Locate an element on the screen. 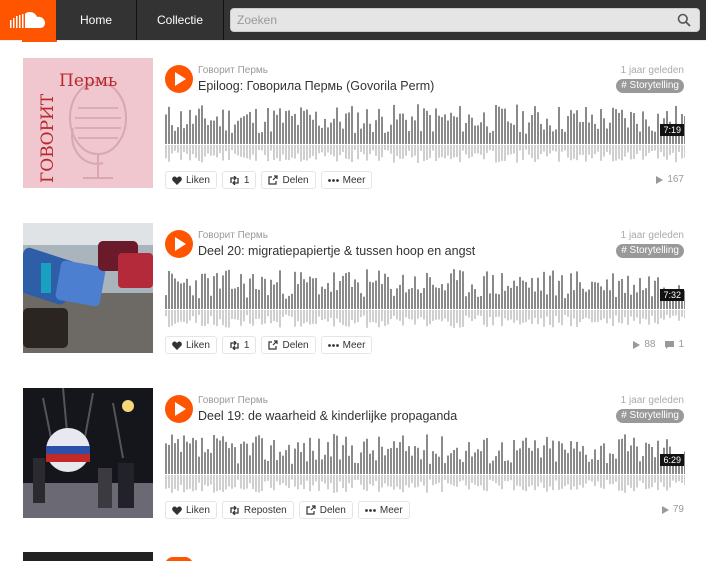 The height and width of the screenshot is (561, 706). comment-count: 1 is located at coordinates (674, 344).